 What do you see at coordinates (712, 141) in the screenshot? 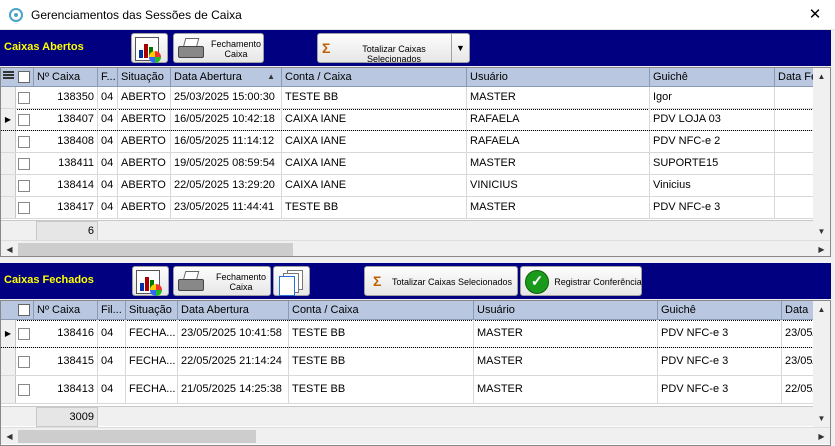
I see `cell-guiche: PDV NFC-e 2` at bounding box center [712, 141].